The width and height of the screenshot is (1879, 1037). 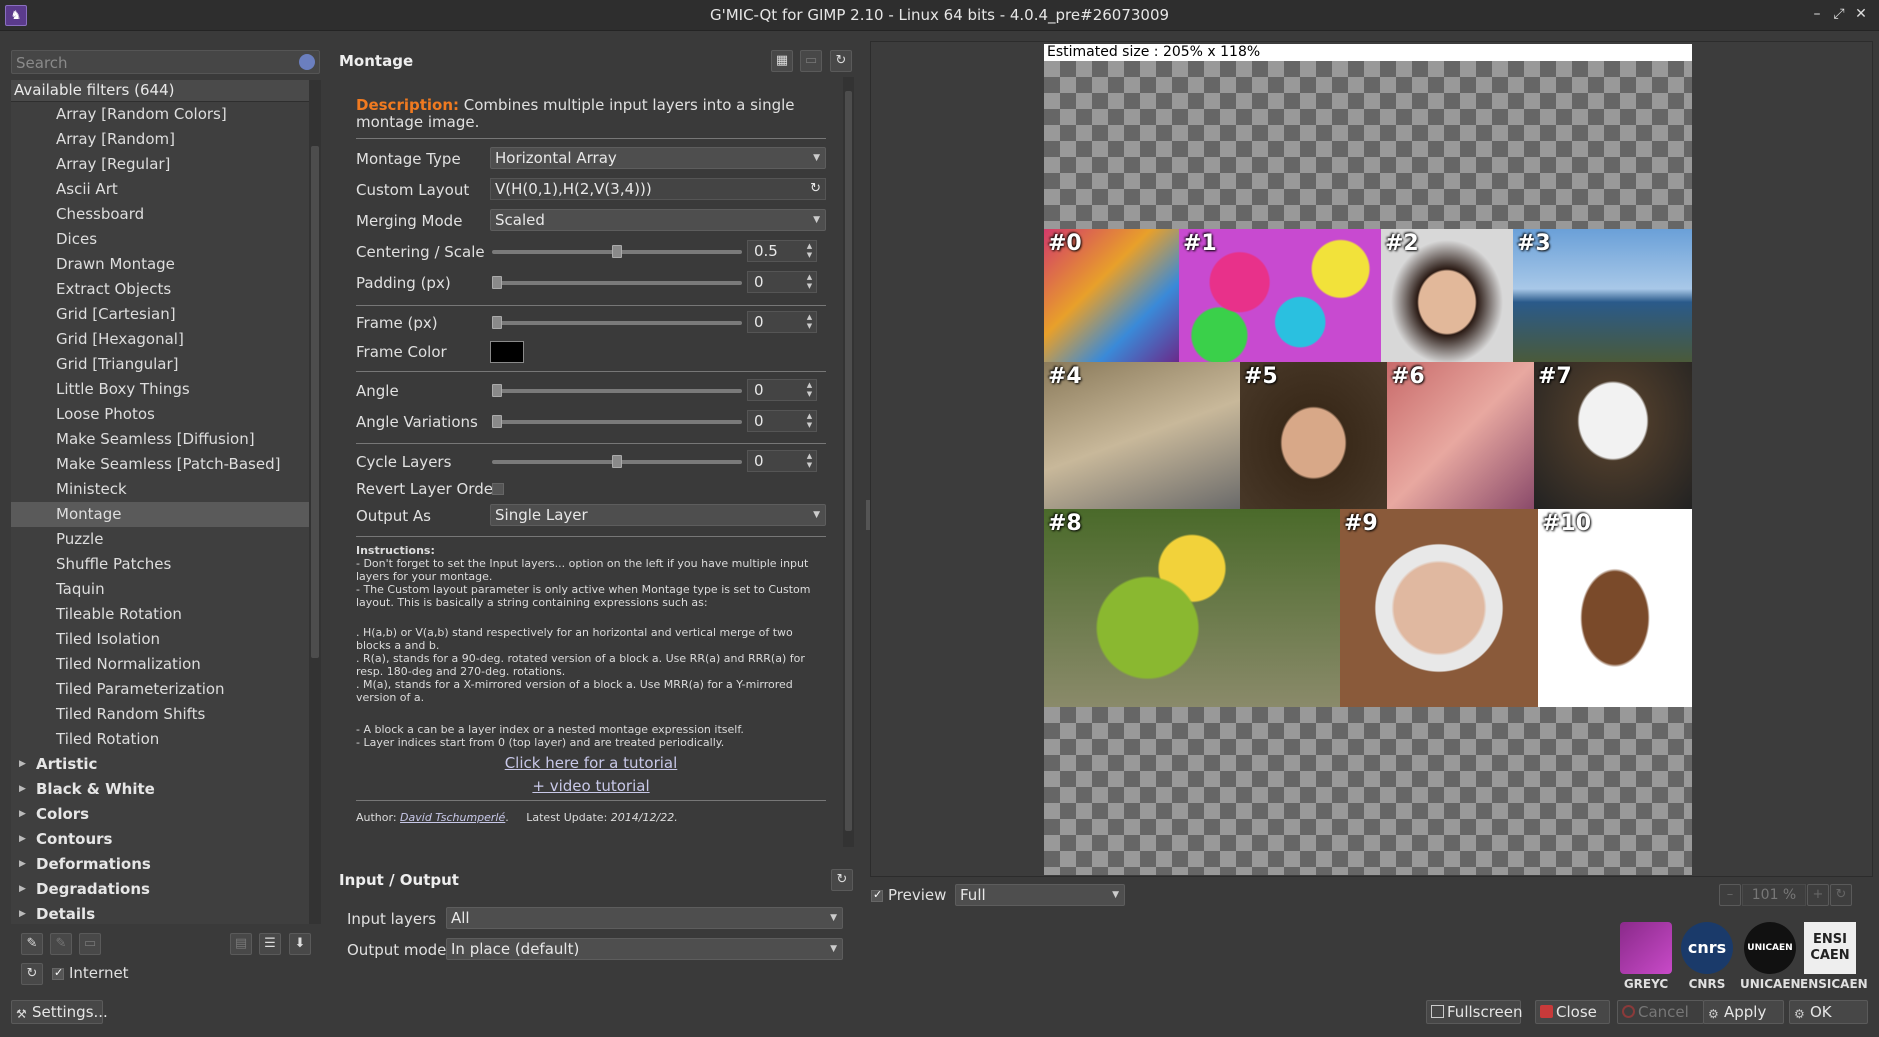 I want to click on category-item: ▶ Colors, so click(x=160, y=814).